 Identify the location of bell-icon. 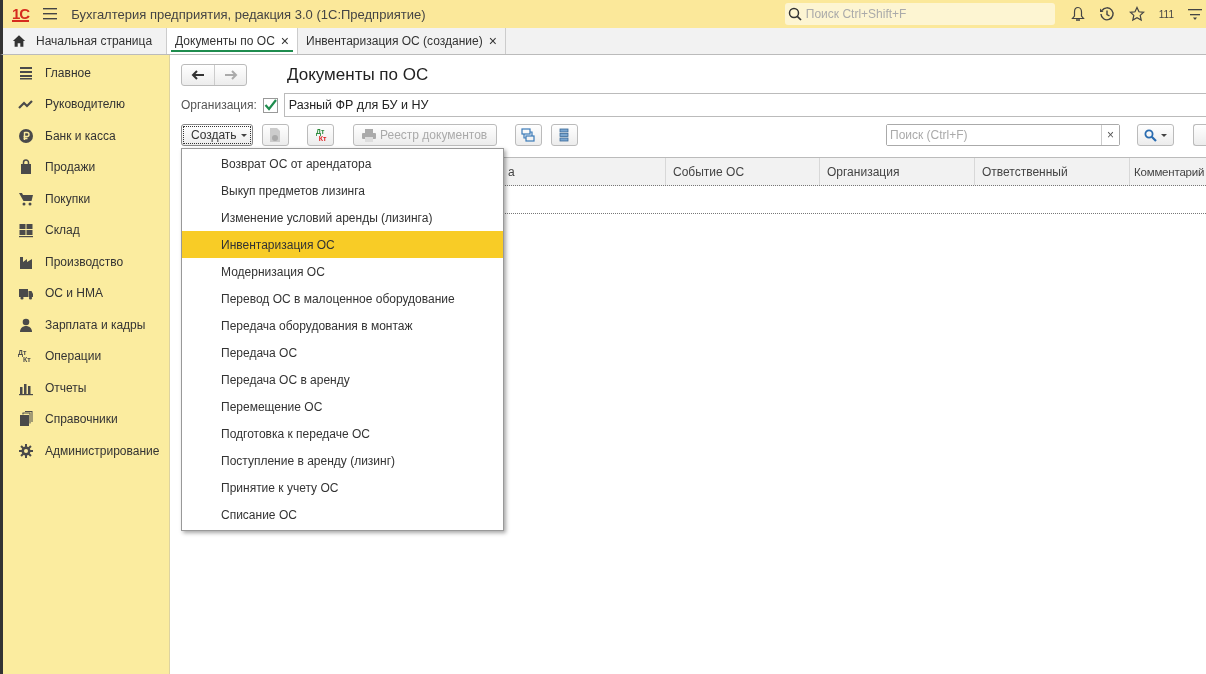
(1077, 14).